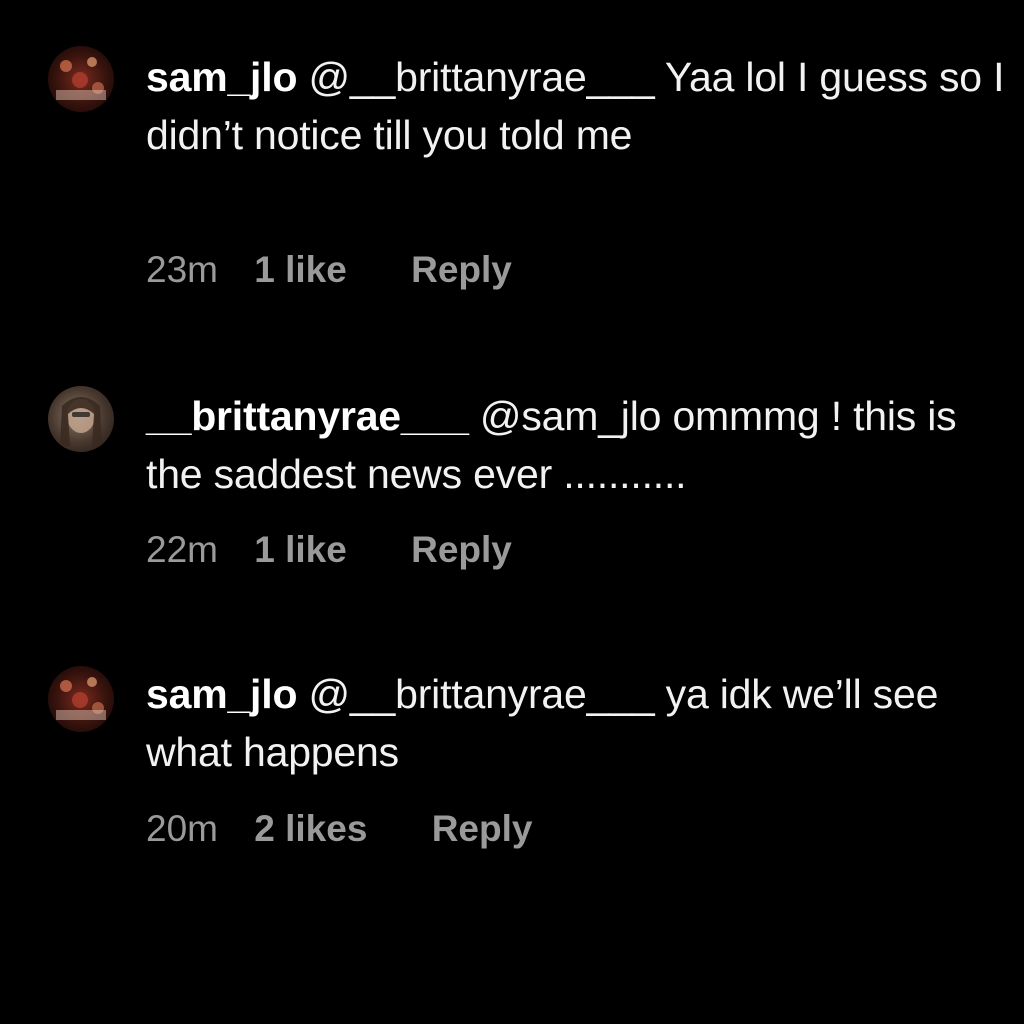 The height and width of the screenshot is (1024, 1024). I want to click on comment-mention: @sam_jlo, so click(571, 416).